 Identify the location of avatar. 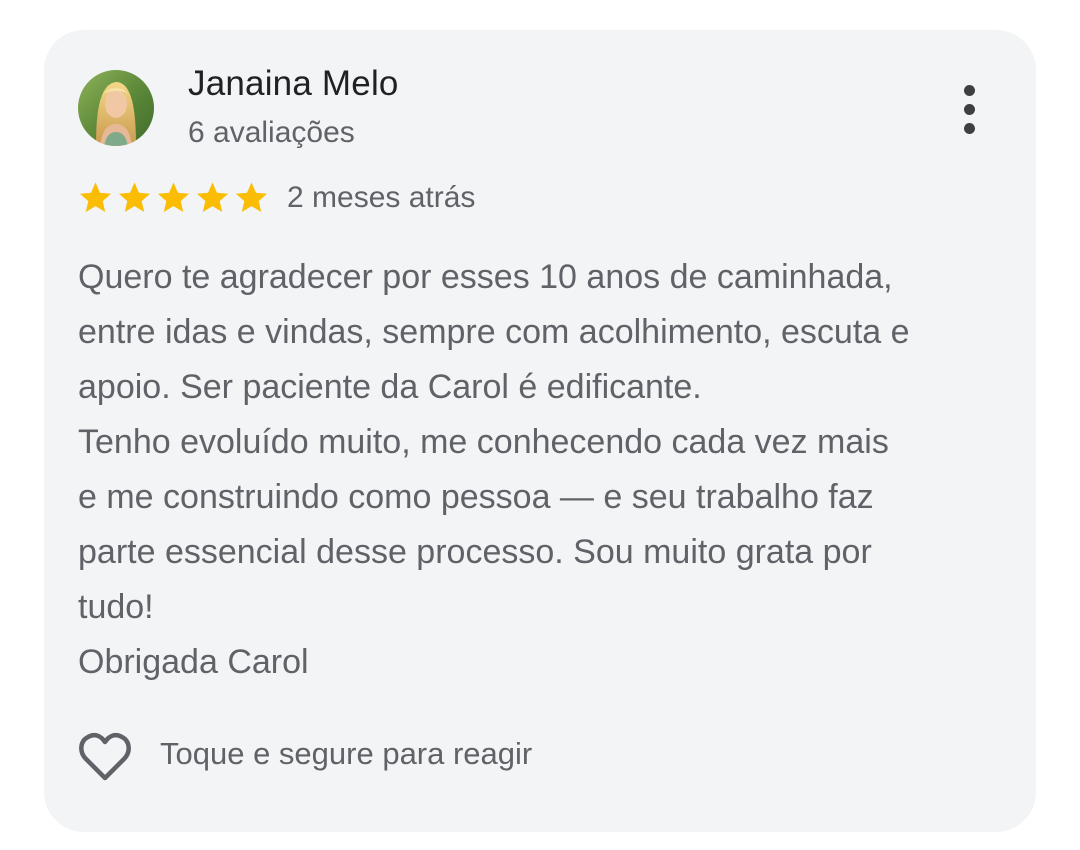
(116, 108).